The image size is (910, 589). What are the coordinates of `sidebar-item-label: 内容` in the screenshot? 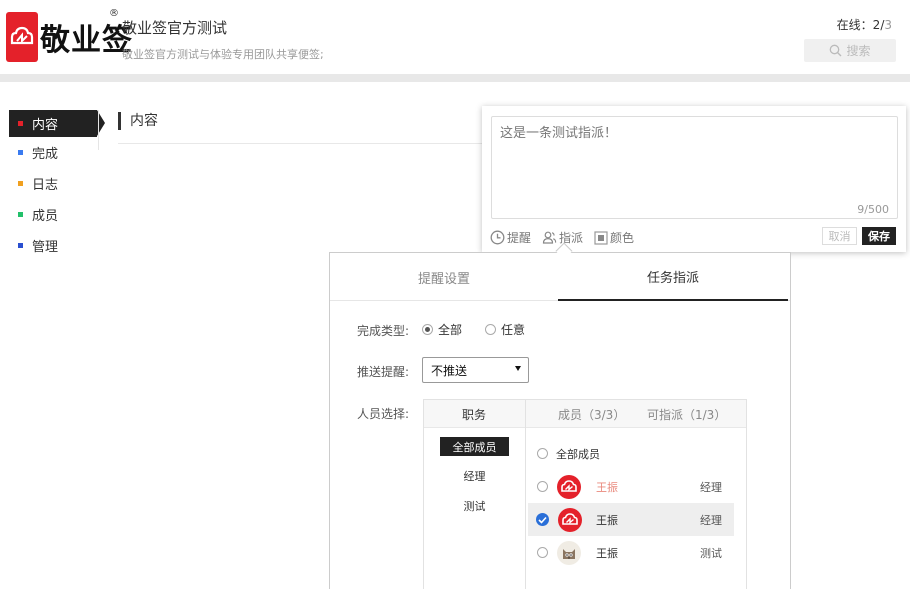 It's located at (45, 125).